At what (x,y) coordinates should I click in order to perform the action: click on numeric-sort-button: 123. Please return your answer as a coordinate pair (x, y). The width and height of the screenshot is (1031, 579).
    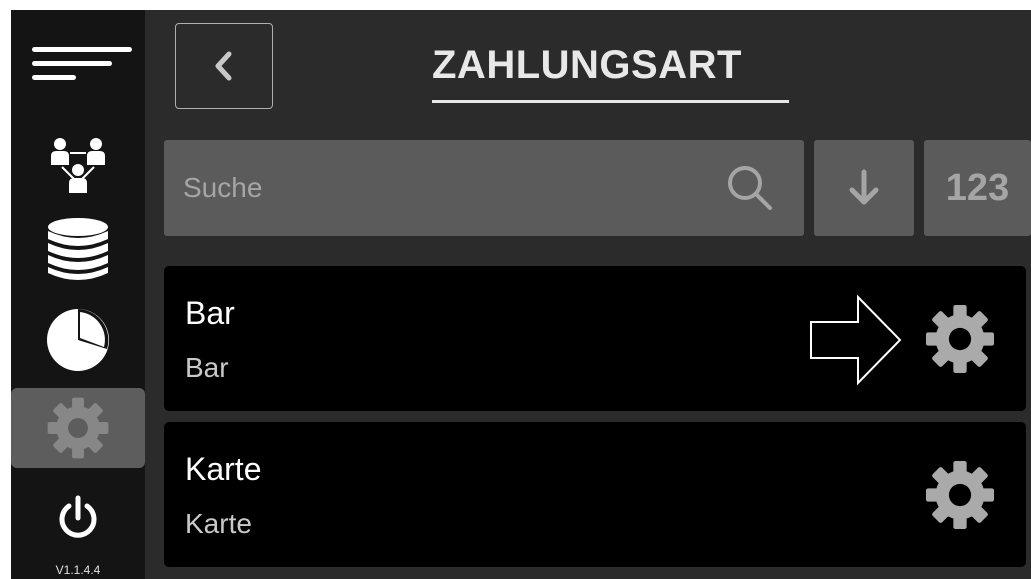
    Looking at the image, I should click on (977, 188).